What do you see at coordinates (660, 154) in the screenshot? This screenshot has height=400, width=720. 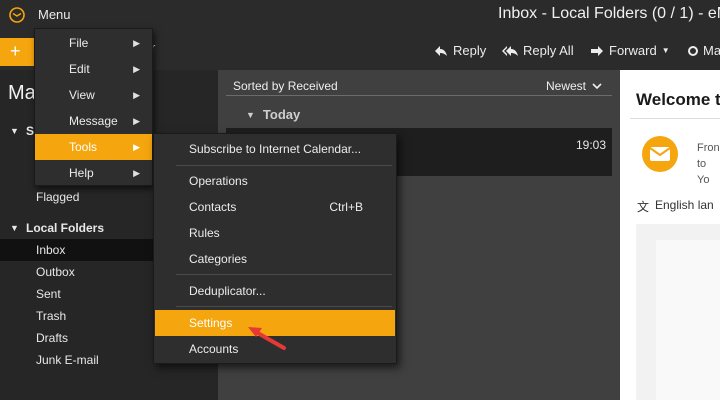 I see `sender-avatar-icon` at bounding box center [660, 154].